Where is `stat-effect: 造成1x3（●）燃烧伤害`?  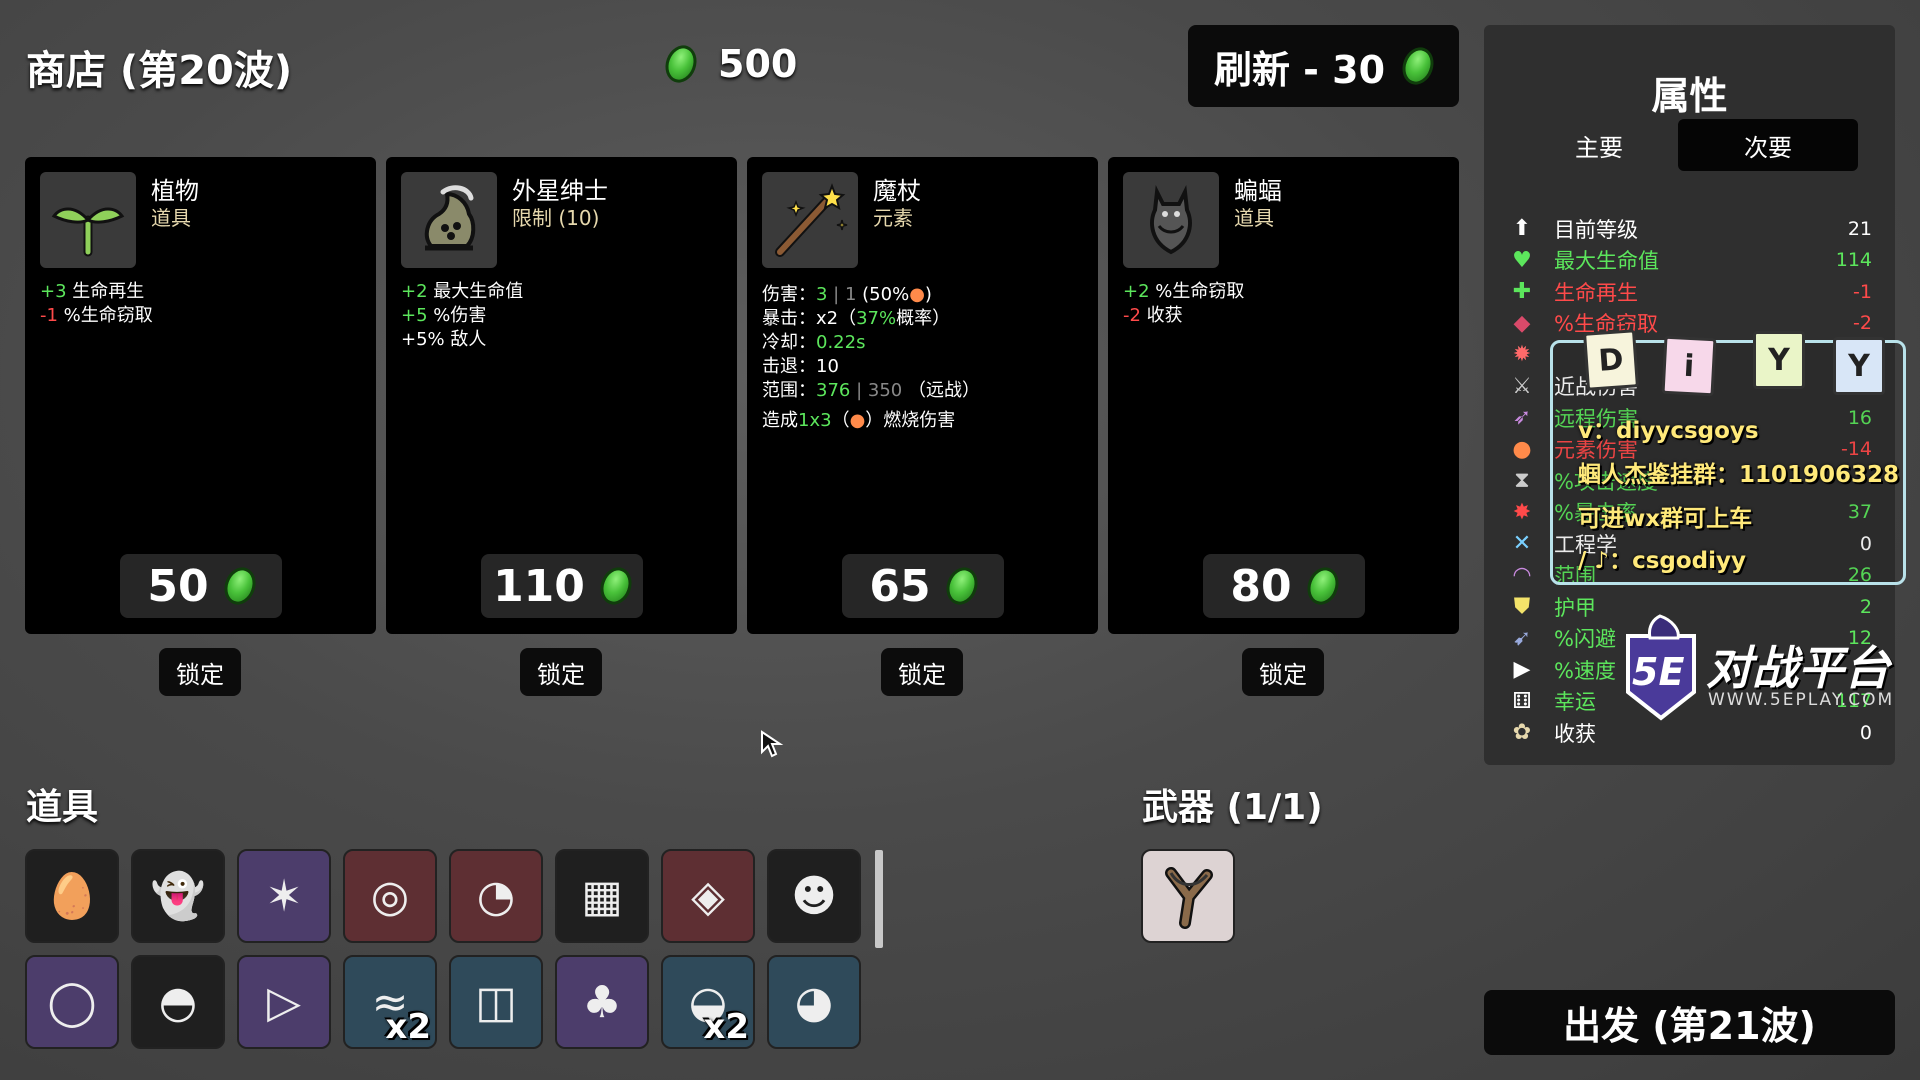
stat-effect: 造成1x3（●）燃烧伤害 is located at coordinates (859, 420).